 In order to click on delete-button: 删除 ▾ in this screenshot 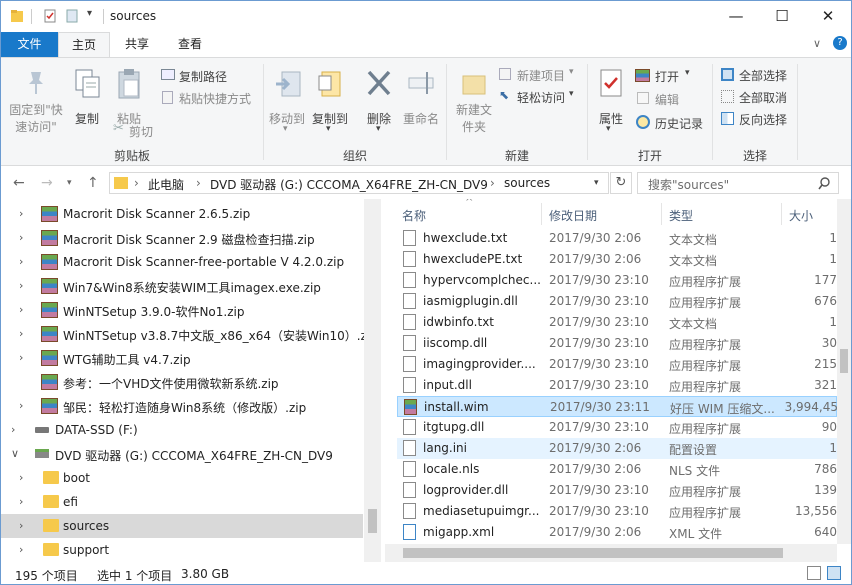, I will do `click(379, 106)`.